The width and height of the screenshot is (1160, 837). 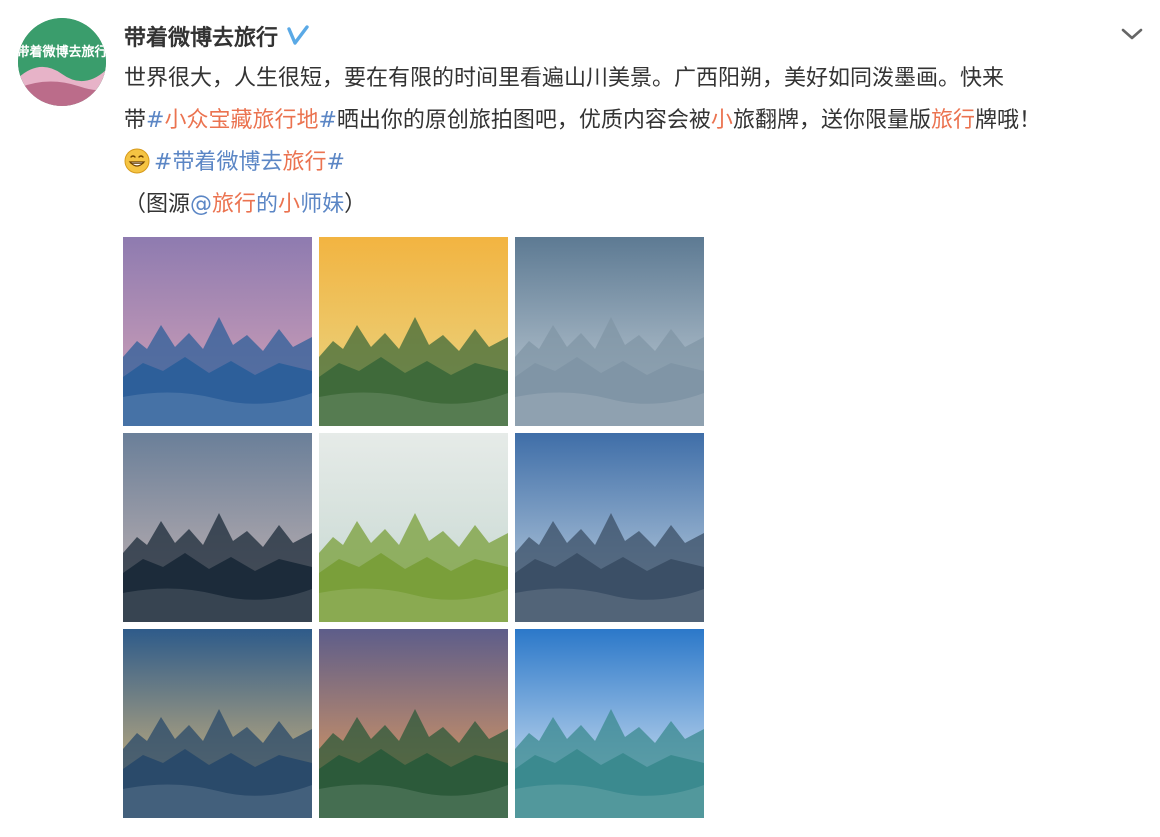 I want to click on post-text-line-1: 世界很大，人生很短，要在有限的时间里看遍山川美景。广西阳朔，美好如同泼墨画。快来, so click(x=564, y=78).